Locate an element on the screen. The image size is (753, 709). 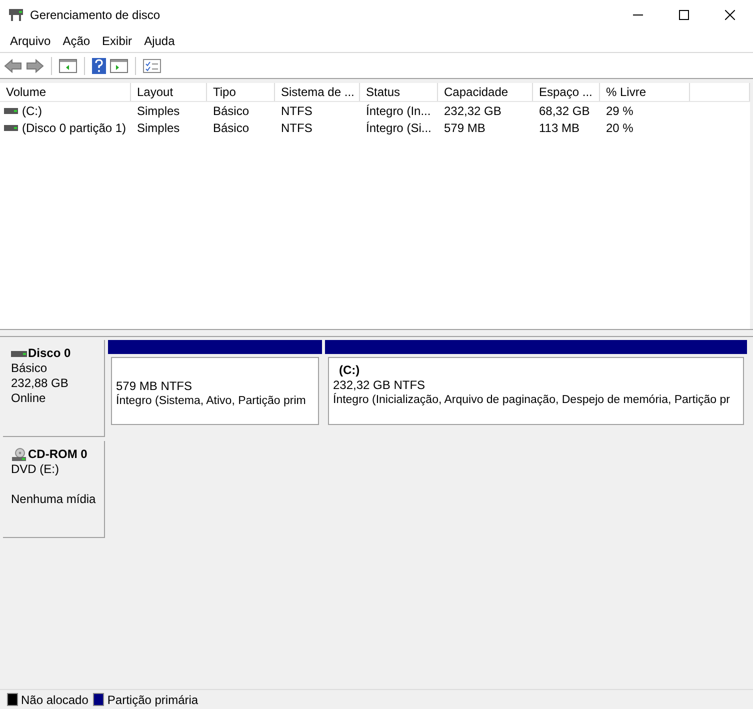
menu-item: Ajuda is located at coordinates (159, 41).